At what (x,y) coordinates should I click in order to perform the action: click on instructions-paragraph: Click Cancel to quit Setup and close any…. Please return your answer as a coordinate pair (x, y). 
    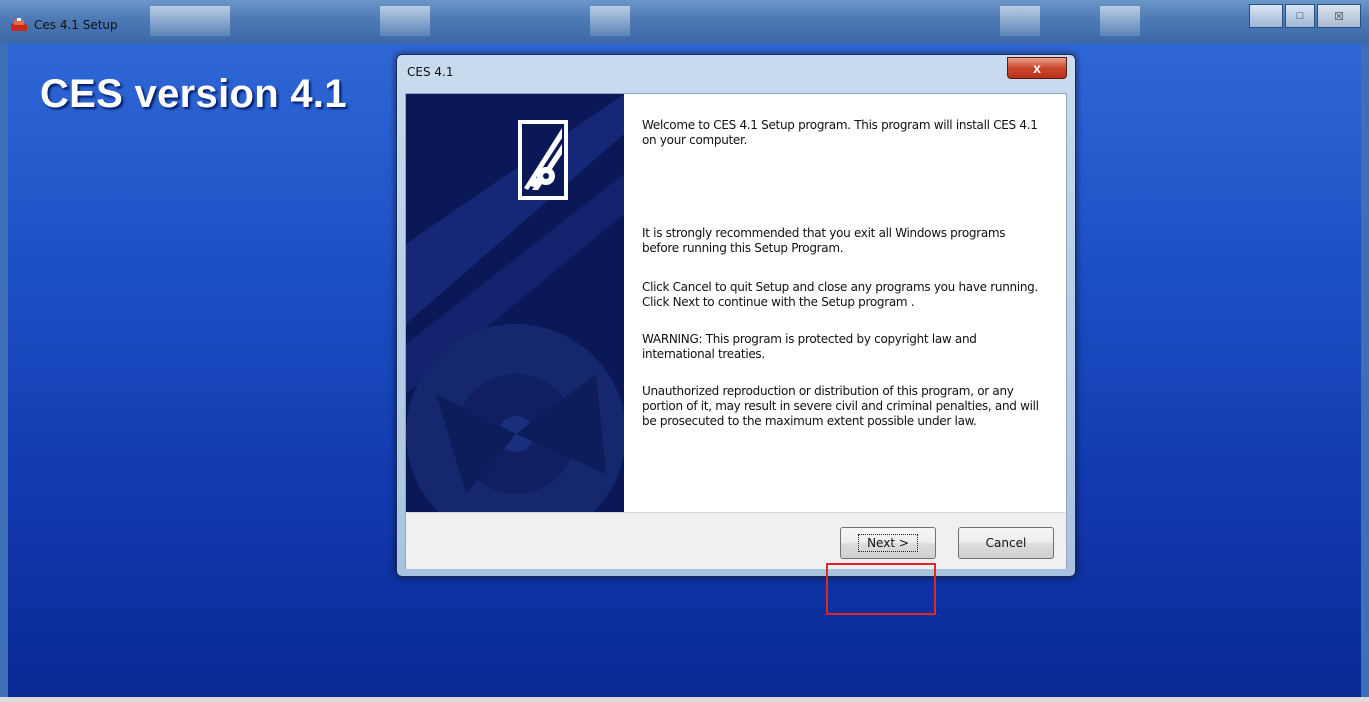
    Looking at the image, I should click on (840, 294).